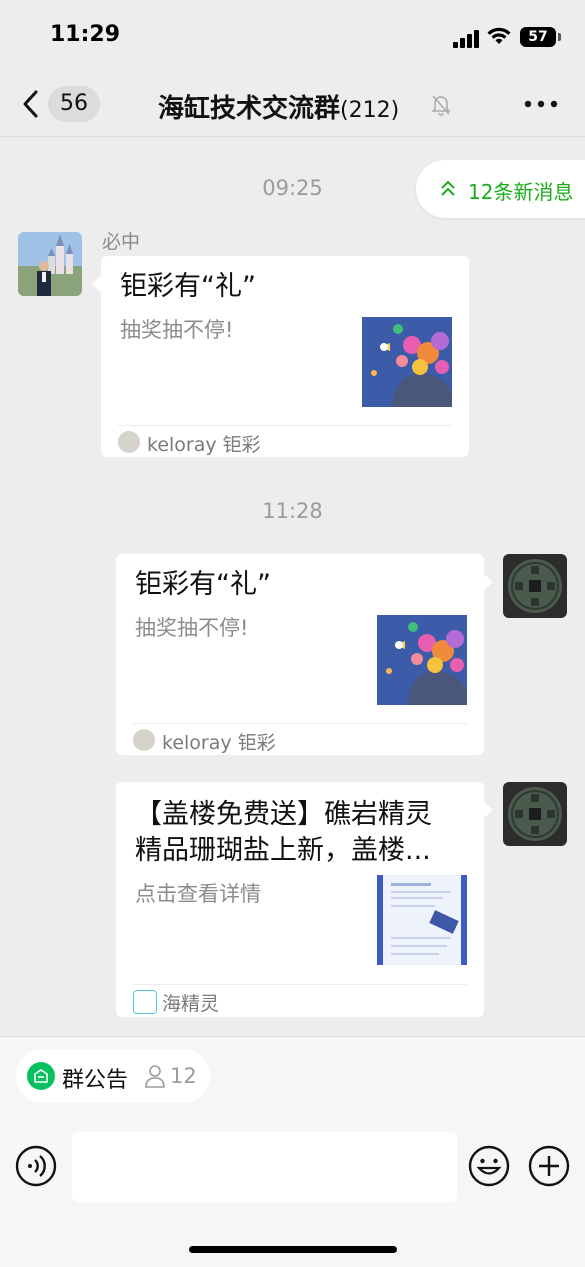  Describe the element at coordinates (293, 1249) in the screenshot. I see `home-indicator` at that location.